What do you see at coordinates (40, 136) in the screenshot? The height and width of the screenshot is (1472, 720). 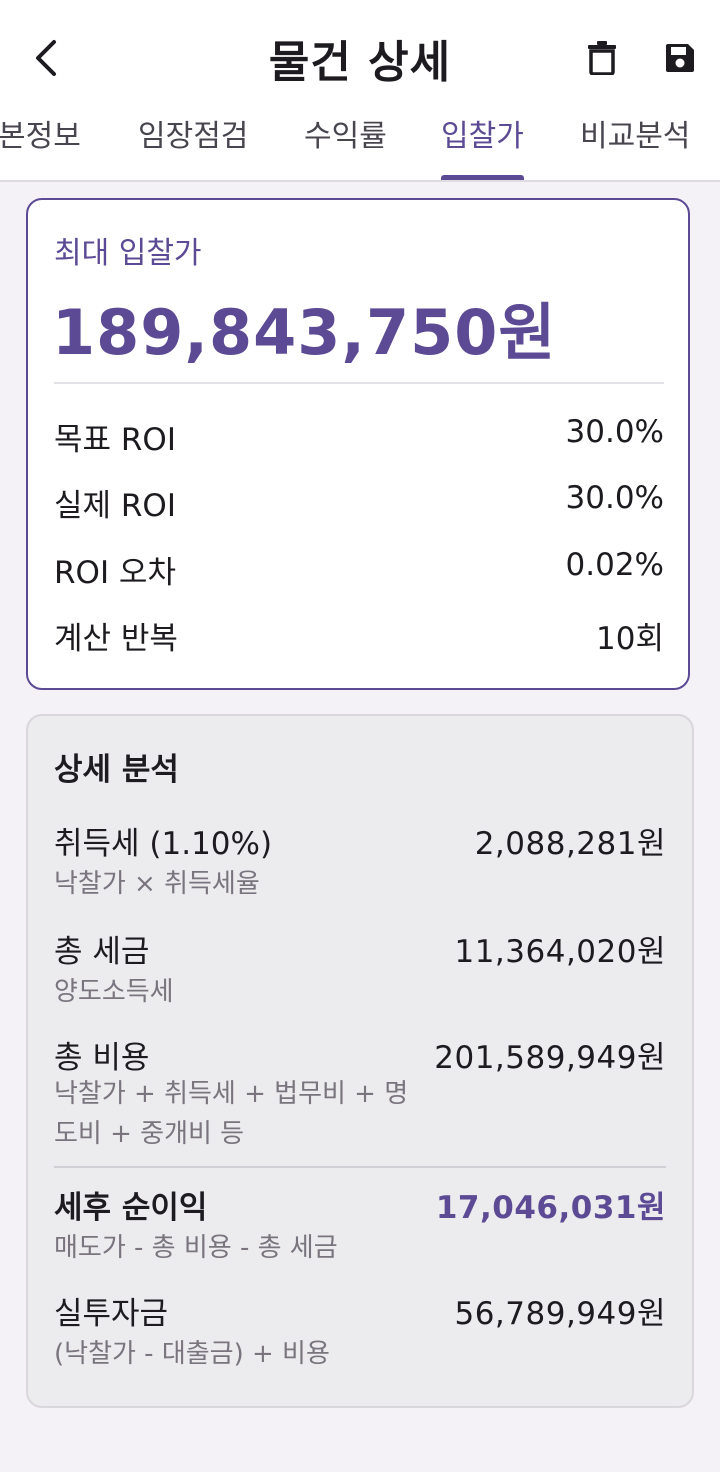 I see `tab-label: 본정보` at bounding box center [40, 136].